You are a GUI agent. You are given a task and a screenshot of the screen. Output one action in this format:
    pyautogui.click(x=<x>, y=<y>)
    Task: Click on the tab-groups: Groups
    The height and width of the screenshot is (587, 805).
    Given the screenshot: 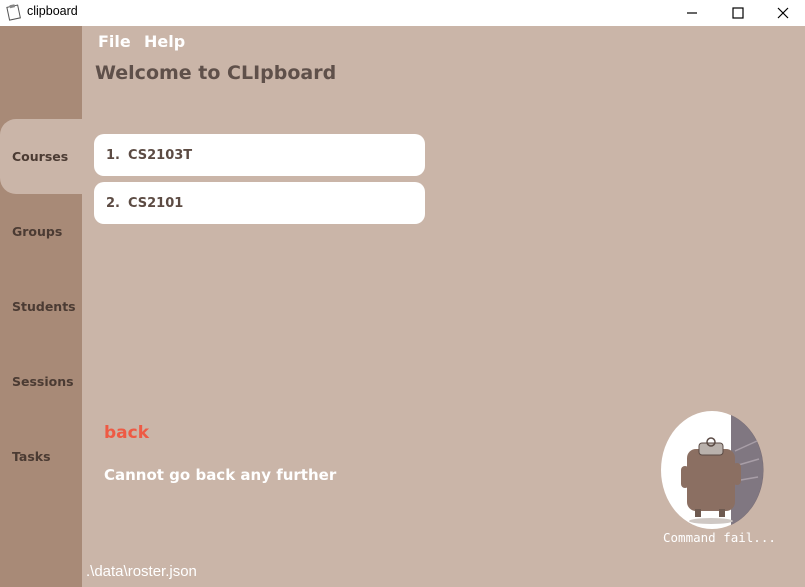 What is the action you would take?
    pyautogui.click(x=41, y=231)
    